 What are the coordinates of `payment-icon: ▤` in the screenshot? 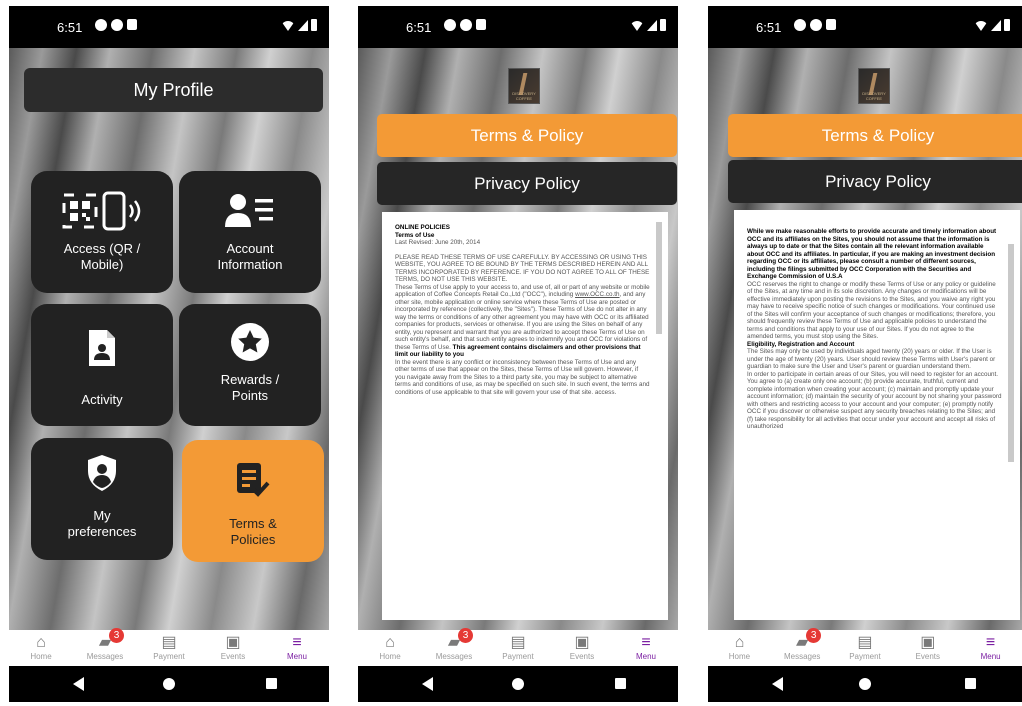 It's located at (865, 642).